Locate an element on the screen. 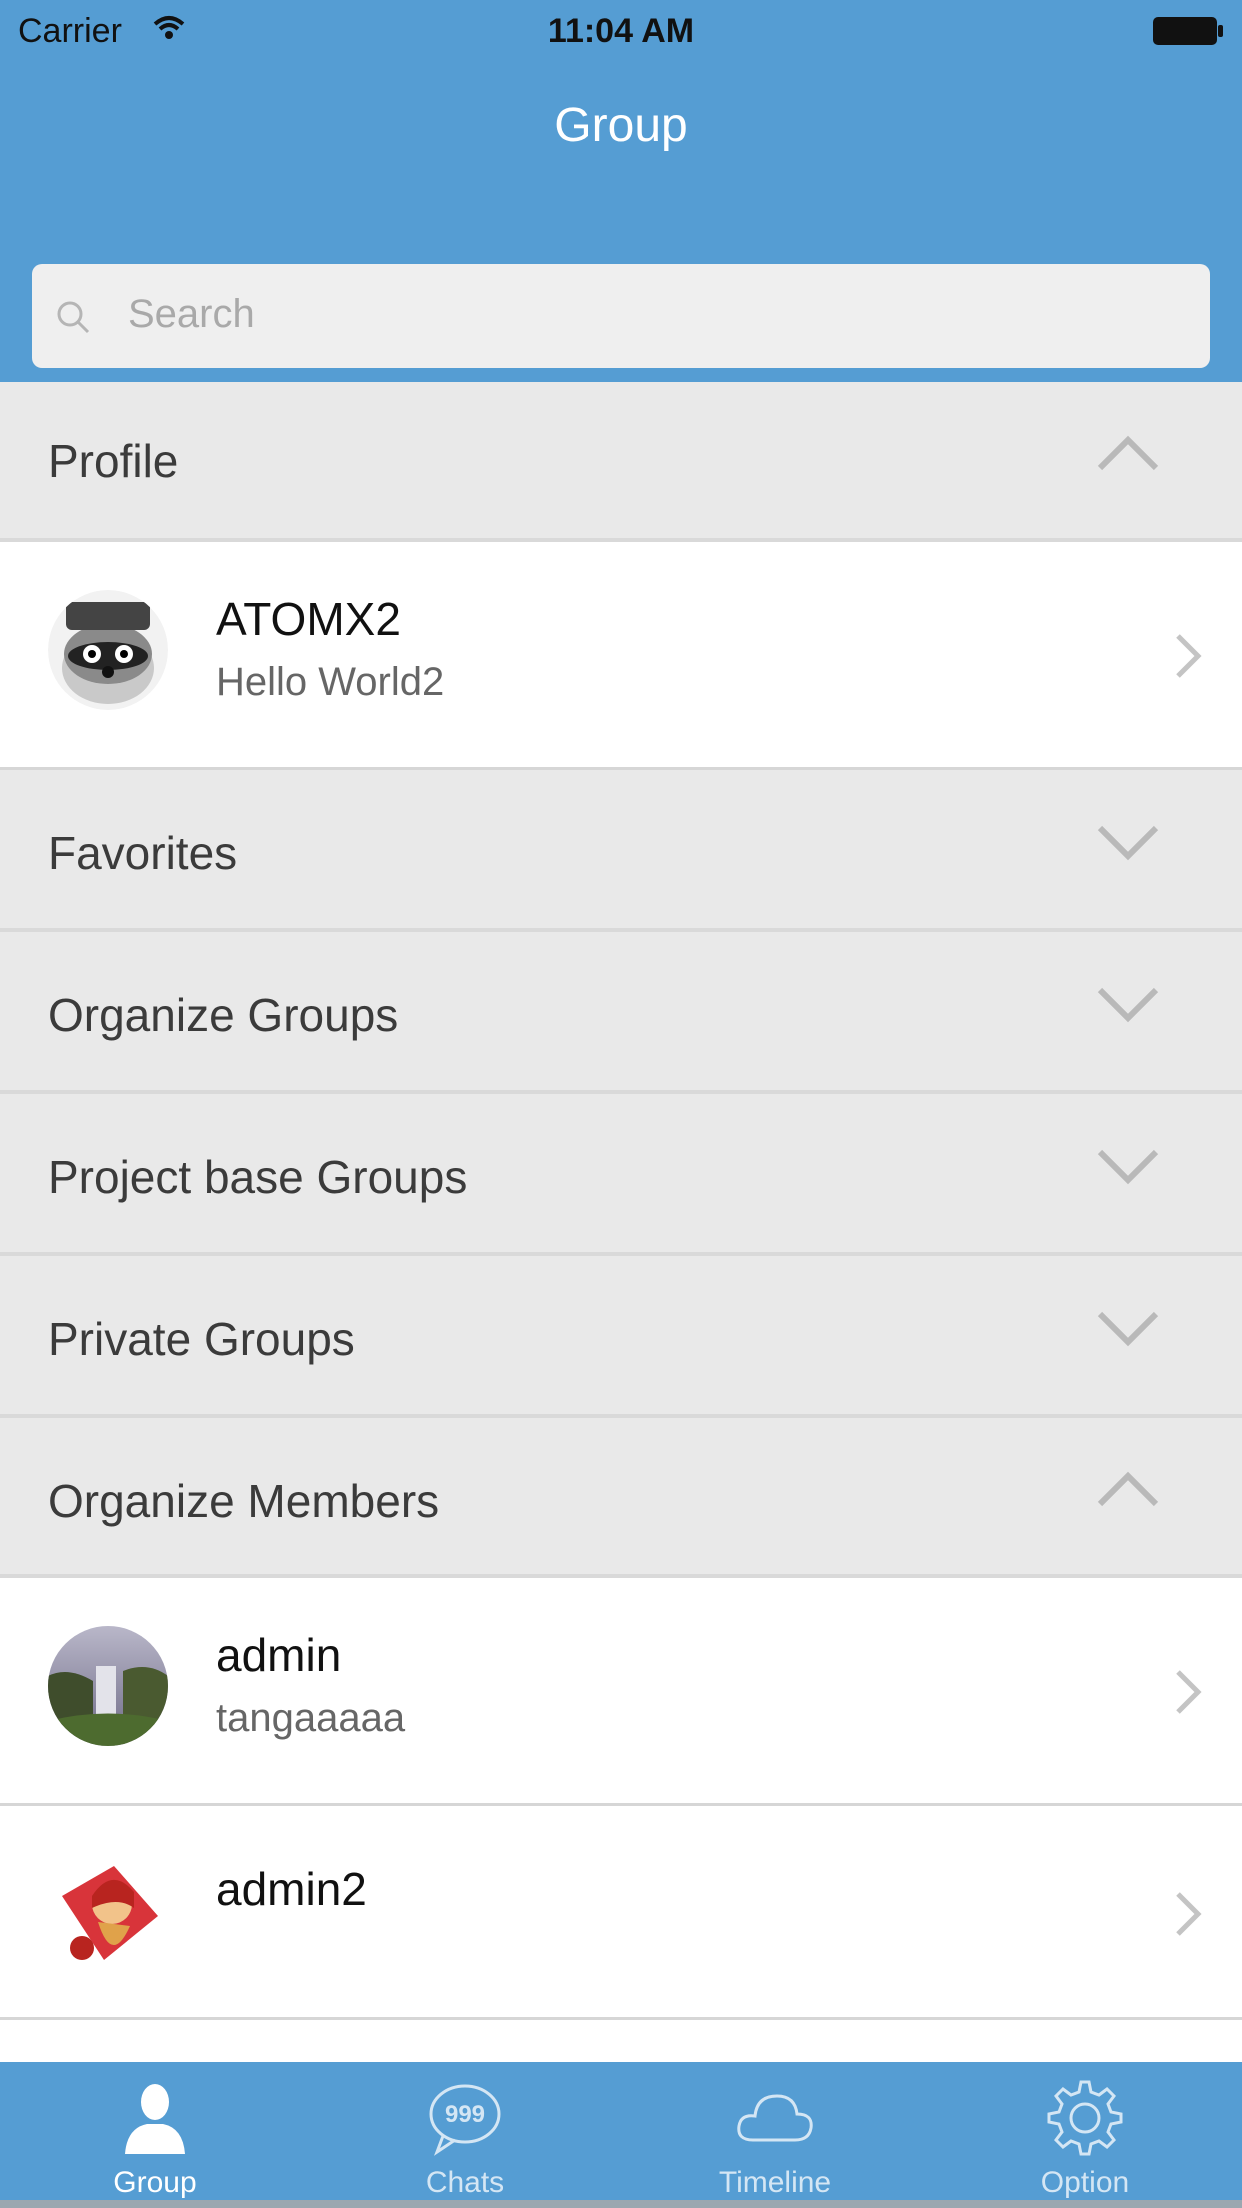 This screenshot has width=1242, height=2208. gear-icon is located at coordinates (1085, 2118).